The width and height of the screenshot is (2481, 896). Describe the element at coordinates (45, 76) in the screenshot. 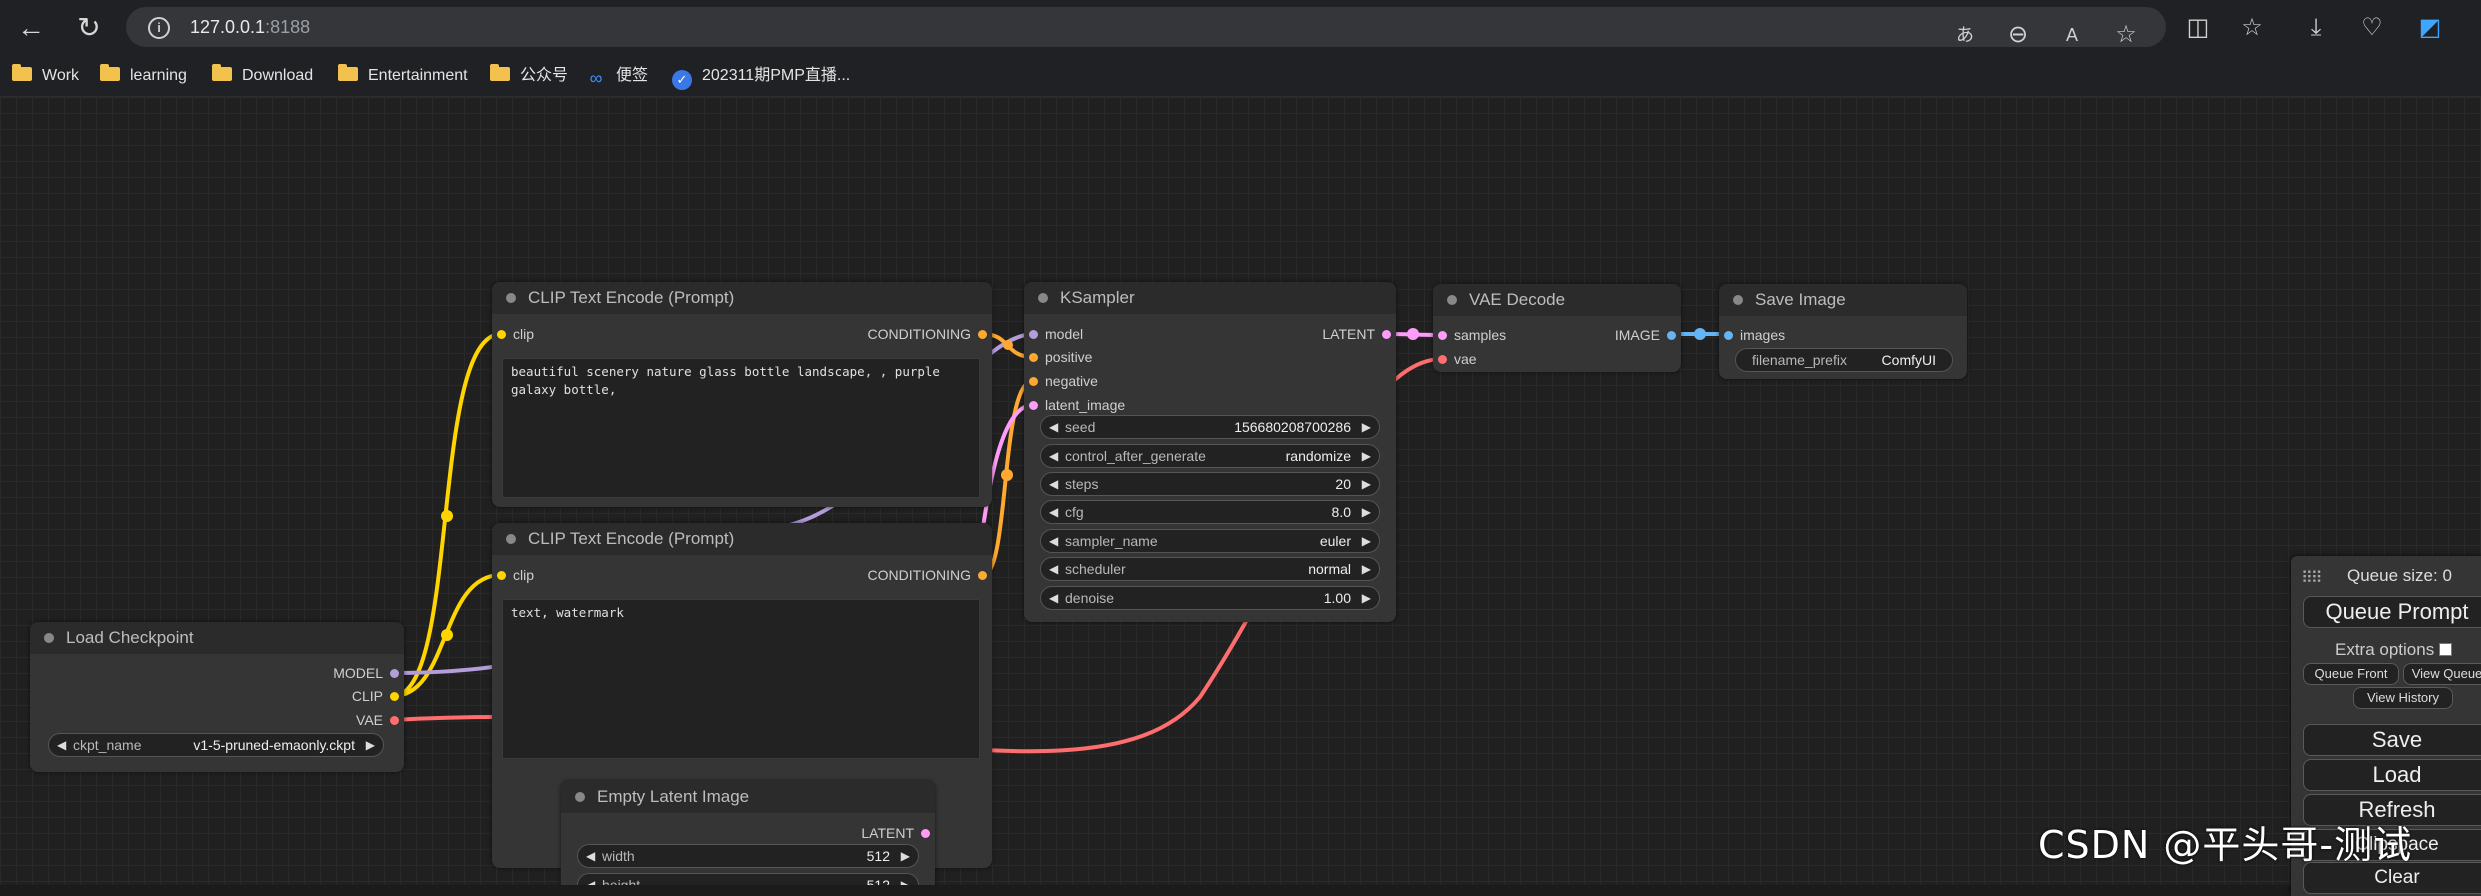

I see `bookmark-work: Work` at that location.